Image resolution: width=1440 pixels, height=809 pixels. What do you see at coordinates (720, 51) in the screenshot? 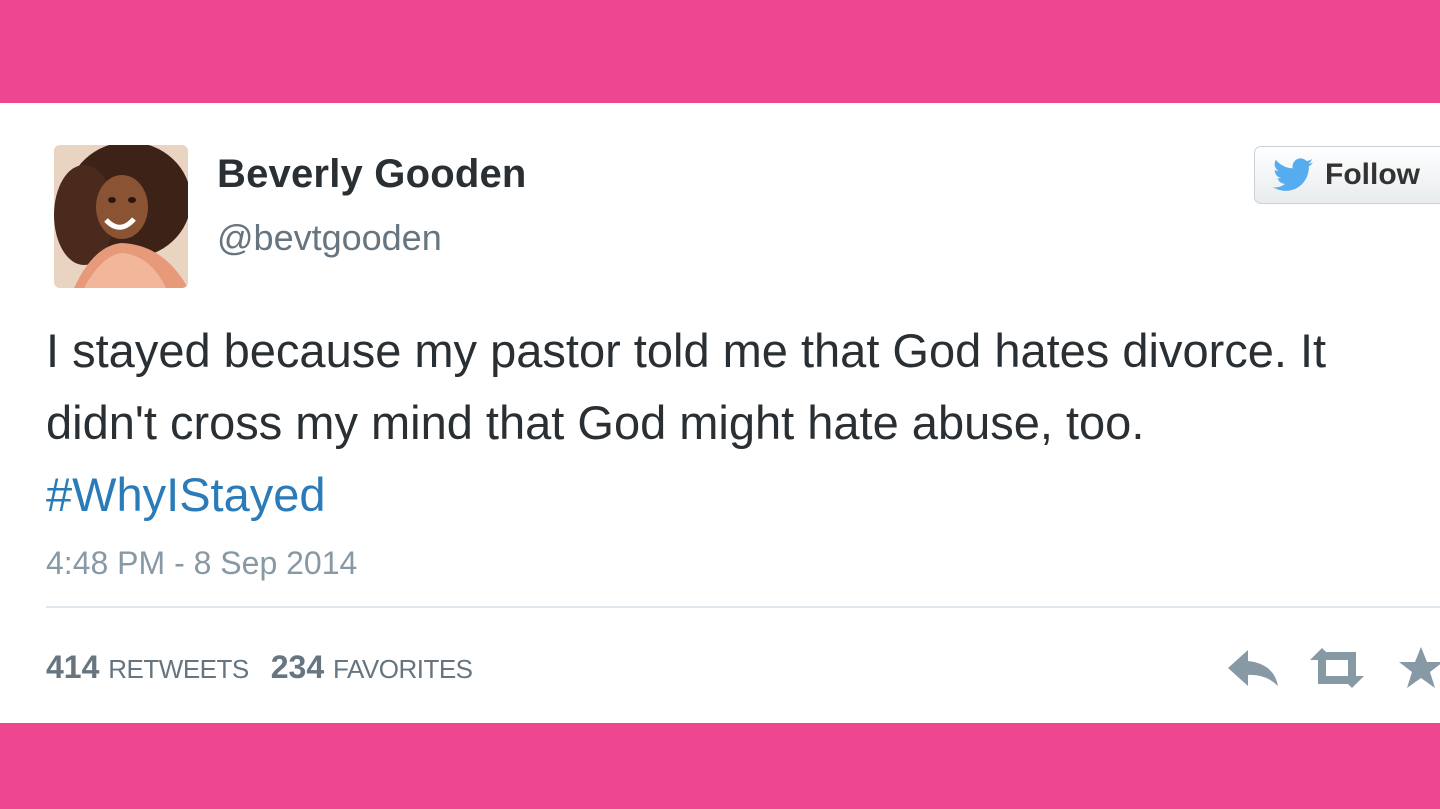
I see `top-pink-band` at bounding box center [720, 51].